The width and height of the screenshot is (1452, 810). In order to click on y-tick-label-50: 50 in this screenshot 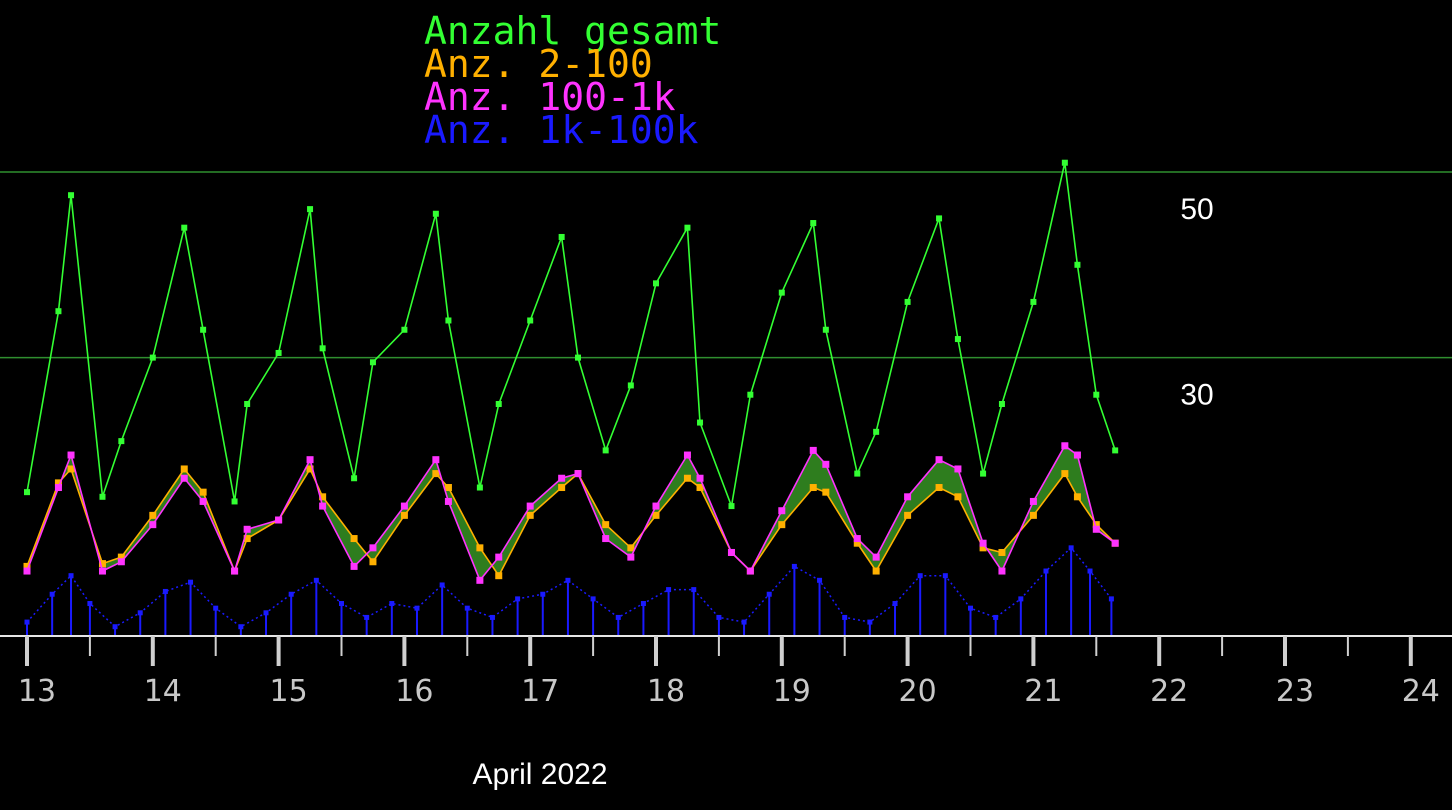, I will do `click(1196, 209)`.